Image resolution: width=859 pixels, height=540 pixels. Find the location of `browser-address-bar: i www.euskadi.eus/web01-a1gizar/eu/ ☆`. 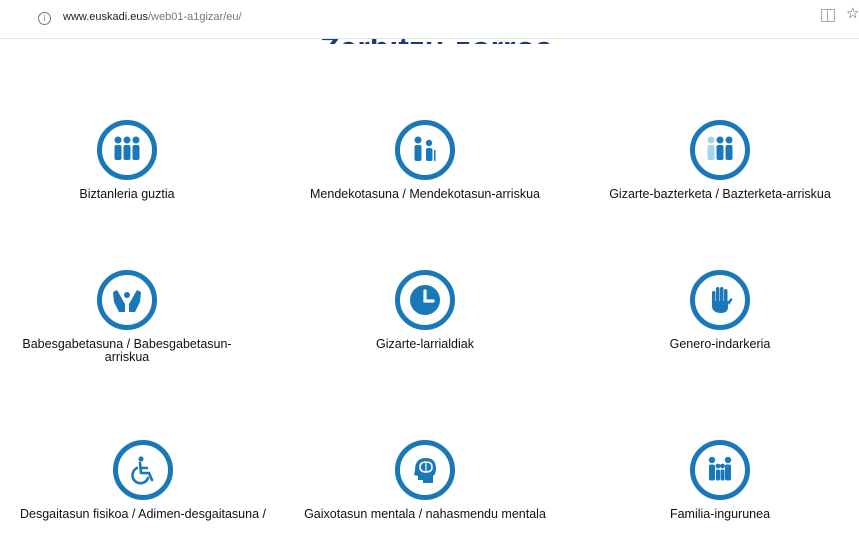

browser-address-bar: i www.euskadi.eus/web01-a1gizar/eu/ ☆ is located at coordinates (429, 19).